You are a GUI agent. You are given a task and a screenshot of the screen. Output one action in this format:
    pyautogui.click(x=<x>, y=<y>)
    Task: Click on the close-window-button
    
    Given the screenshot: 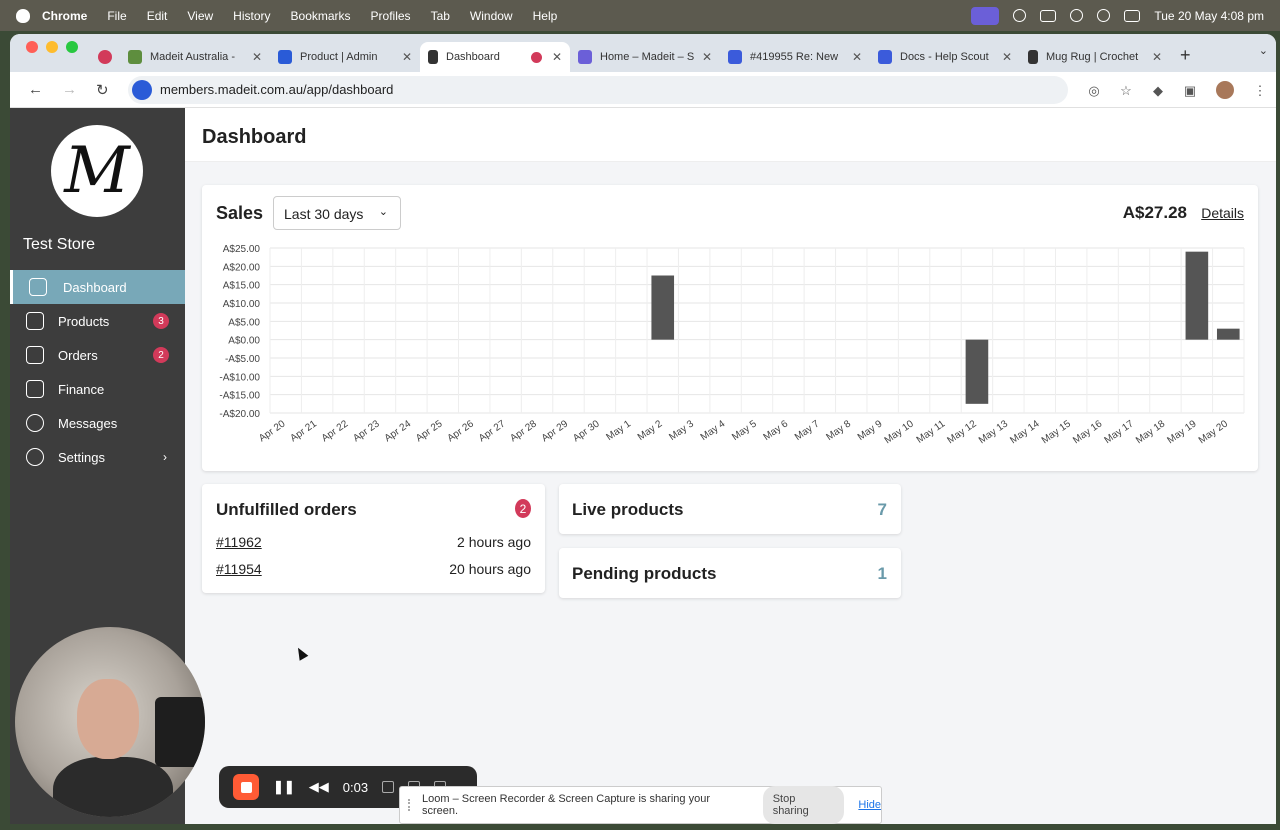 What is the action you would take?
    pyautogui.click(x=32, y=47)
    